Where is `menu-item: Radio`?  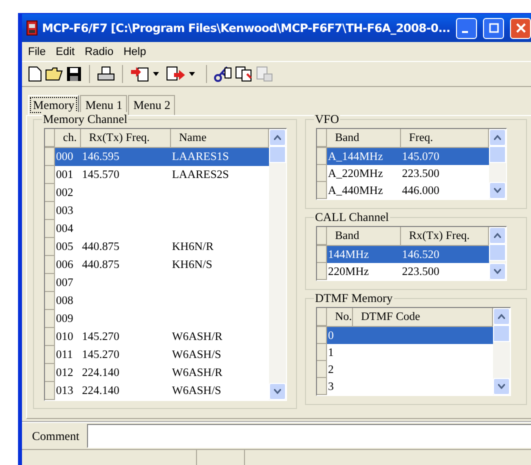 menu-item: Radio is located at coordinates (100, 52).